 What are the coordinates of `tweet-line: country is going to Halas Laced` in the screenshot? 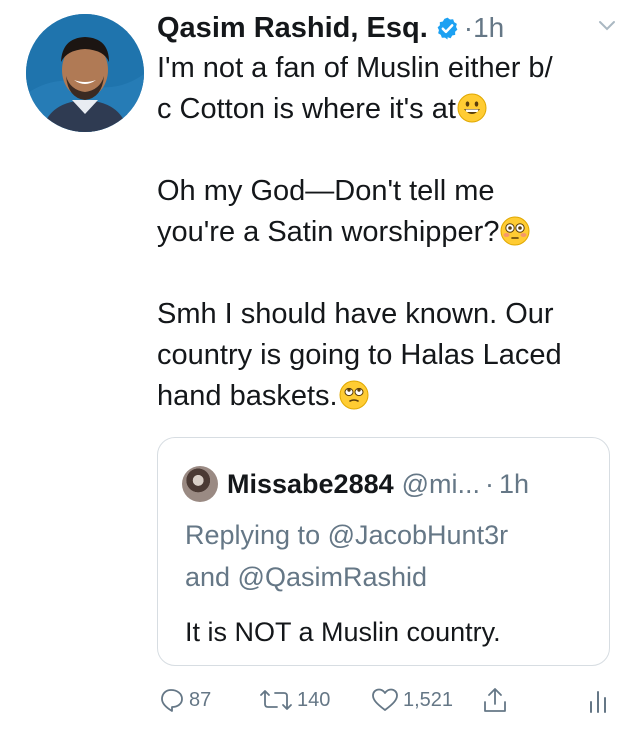 It's located at (359, 355).